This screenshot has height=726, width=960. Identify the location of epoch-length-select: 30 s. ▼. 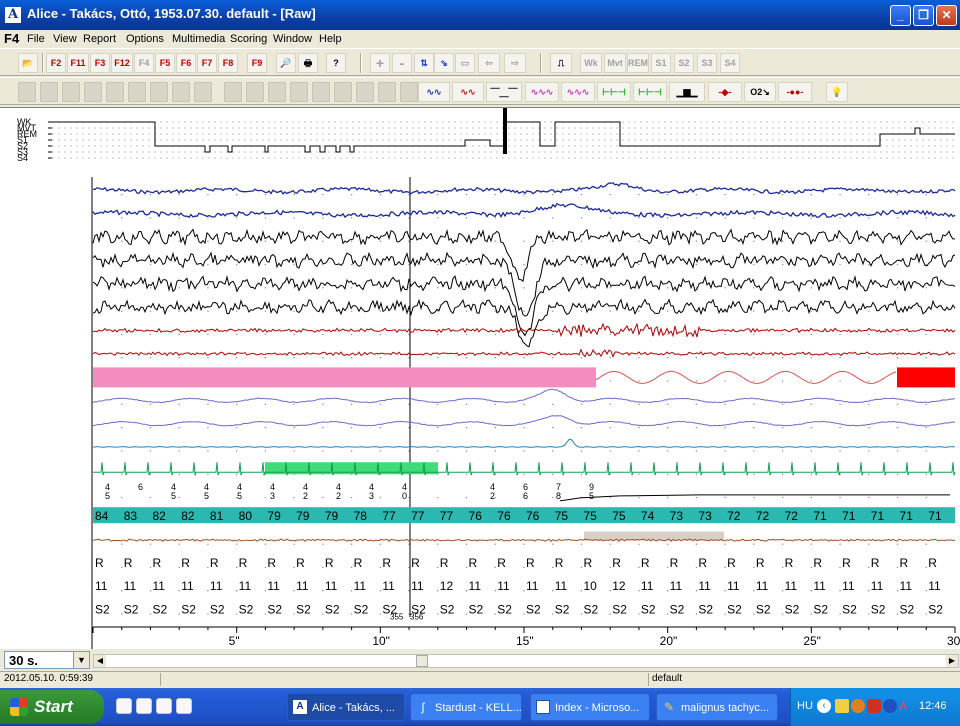
(47, 660).